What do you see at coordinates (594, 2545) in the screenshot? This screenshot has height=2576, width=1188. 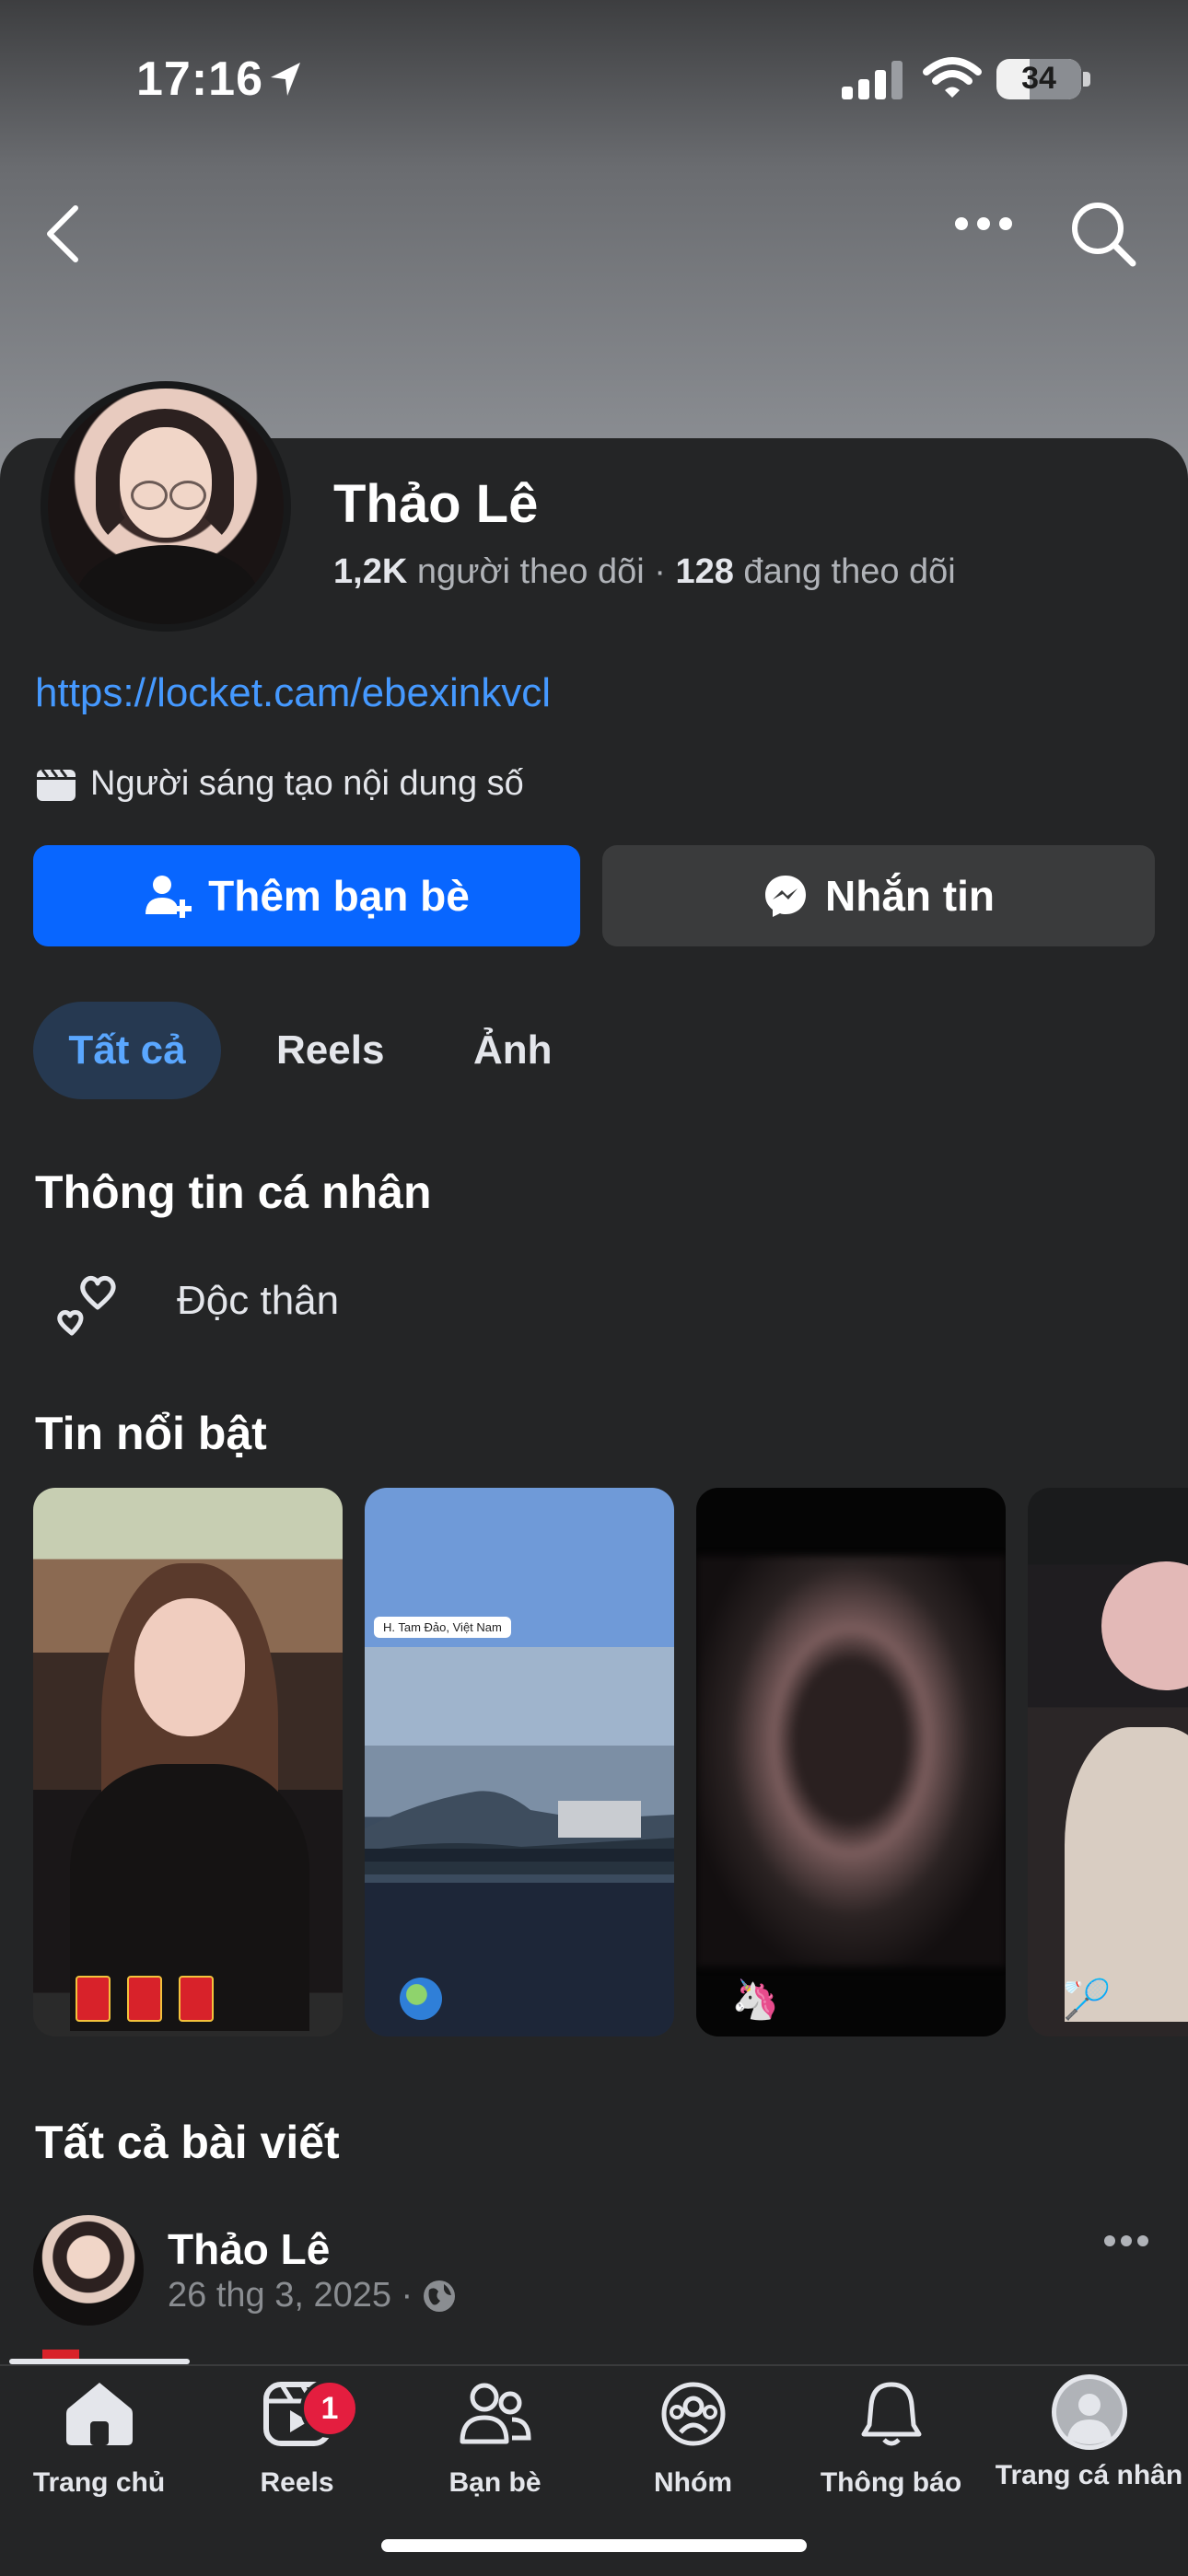 I see `home-indicator` at bounding box center [594, 2545].